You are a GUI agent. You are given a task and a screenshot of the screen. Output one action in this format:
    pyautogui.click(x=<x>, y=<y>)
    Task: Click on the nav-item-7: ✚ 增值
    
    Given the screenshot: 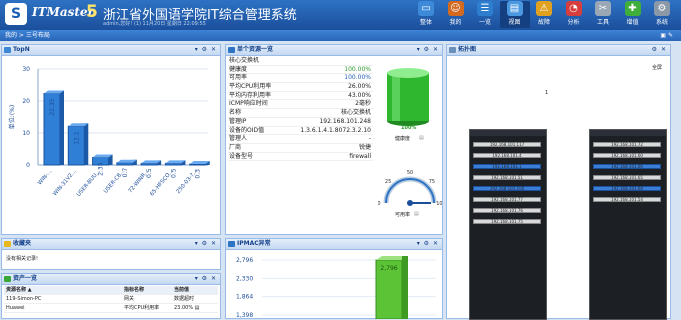 What is the action you would take?
    pyautogui.click(x=633, y=14)
    